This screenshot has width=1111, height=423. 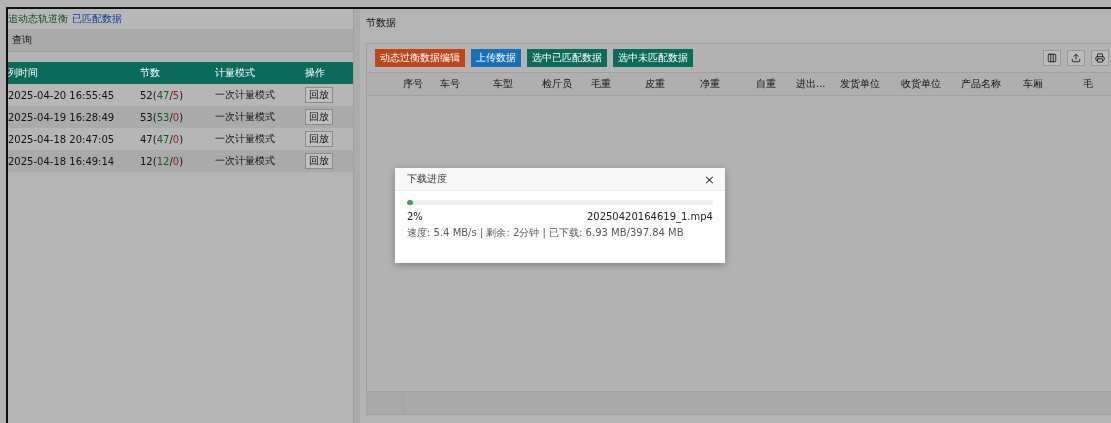 I want to click on column-header: 列时间, so click(x=23, y=73).